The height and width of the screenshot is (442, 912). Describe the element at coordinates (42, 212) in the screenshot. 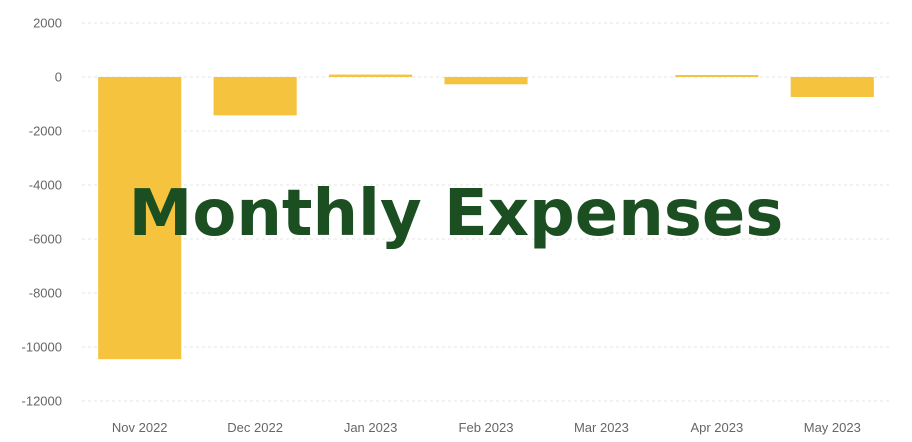

I see `y-axis-tick-labels: 2000 0 -2000 -4000 -6000 -8000 -10000 -12000` at that location.